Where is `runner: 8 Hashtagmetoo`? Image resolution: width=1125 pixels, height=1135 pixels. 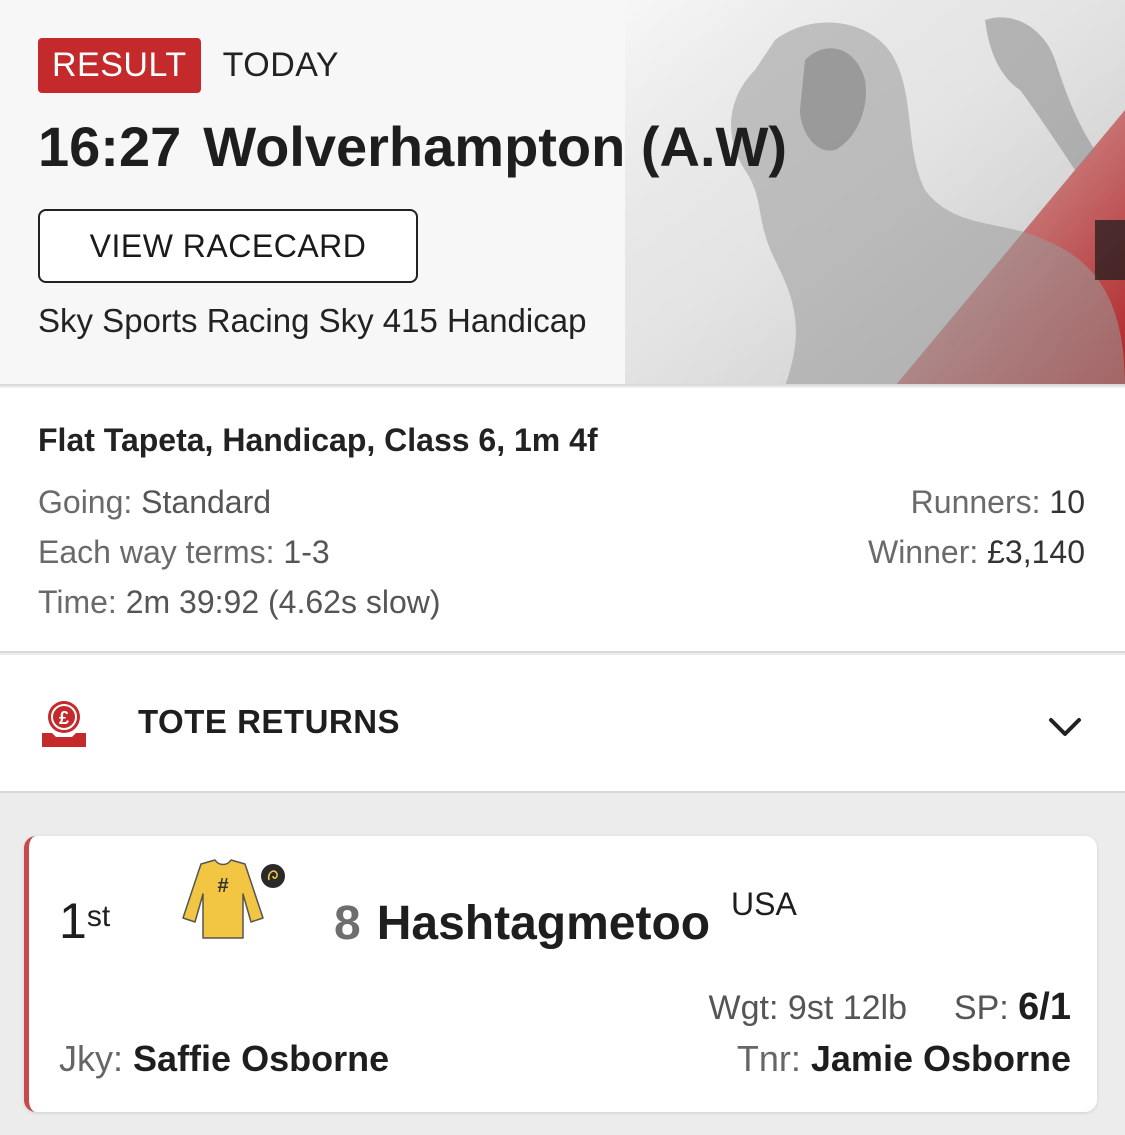 runner: 8 Hashtagmetoo is located at coordinates (522, 923).